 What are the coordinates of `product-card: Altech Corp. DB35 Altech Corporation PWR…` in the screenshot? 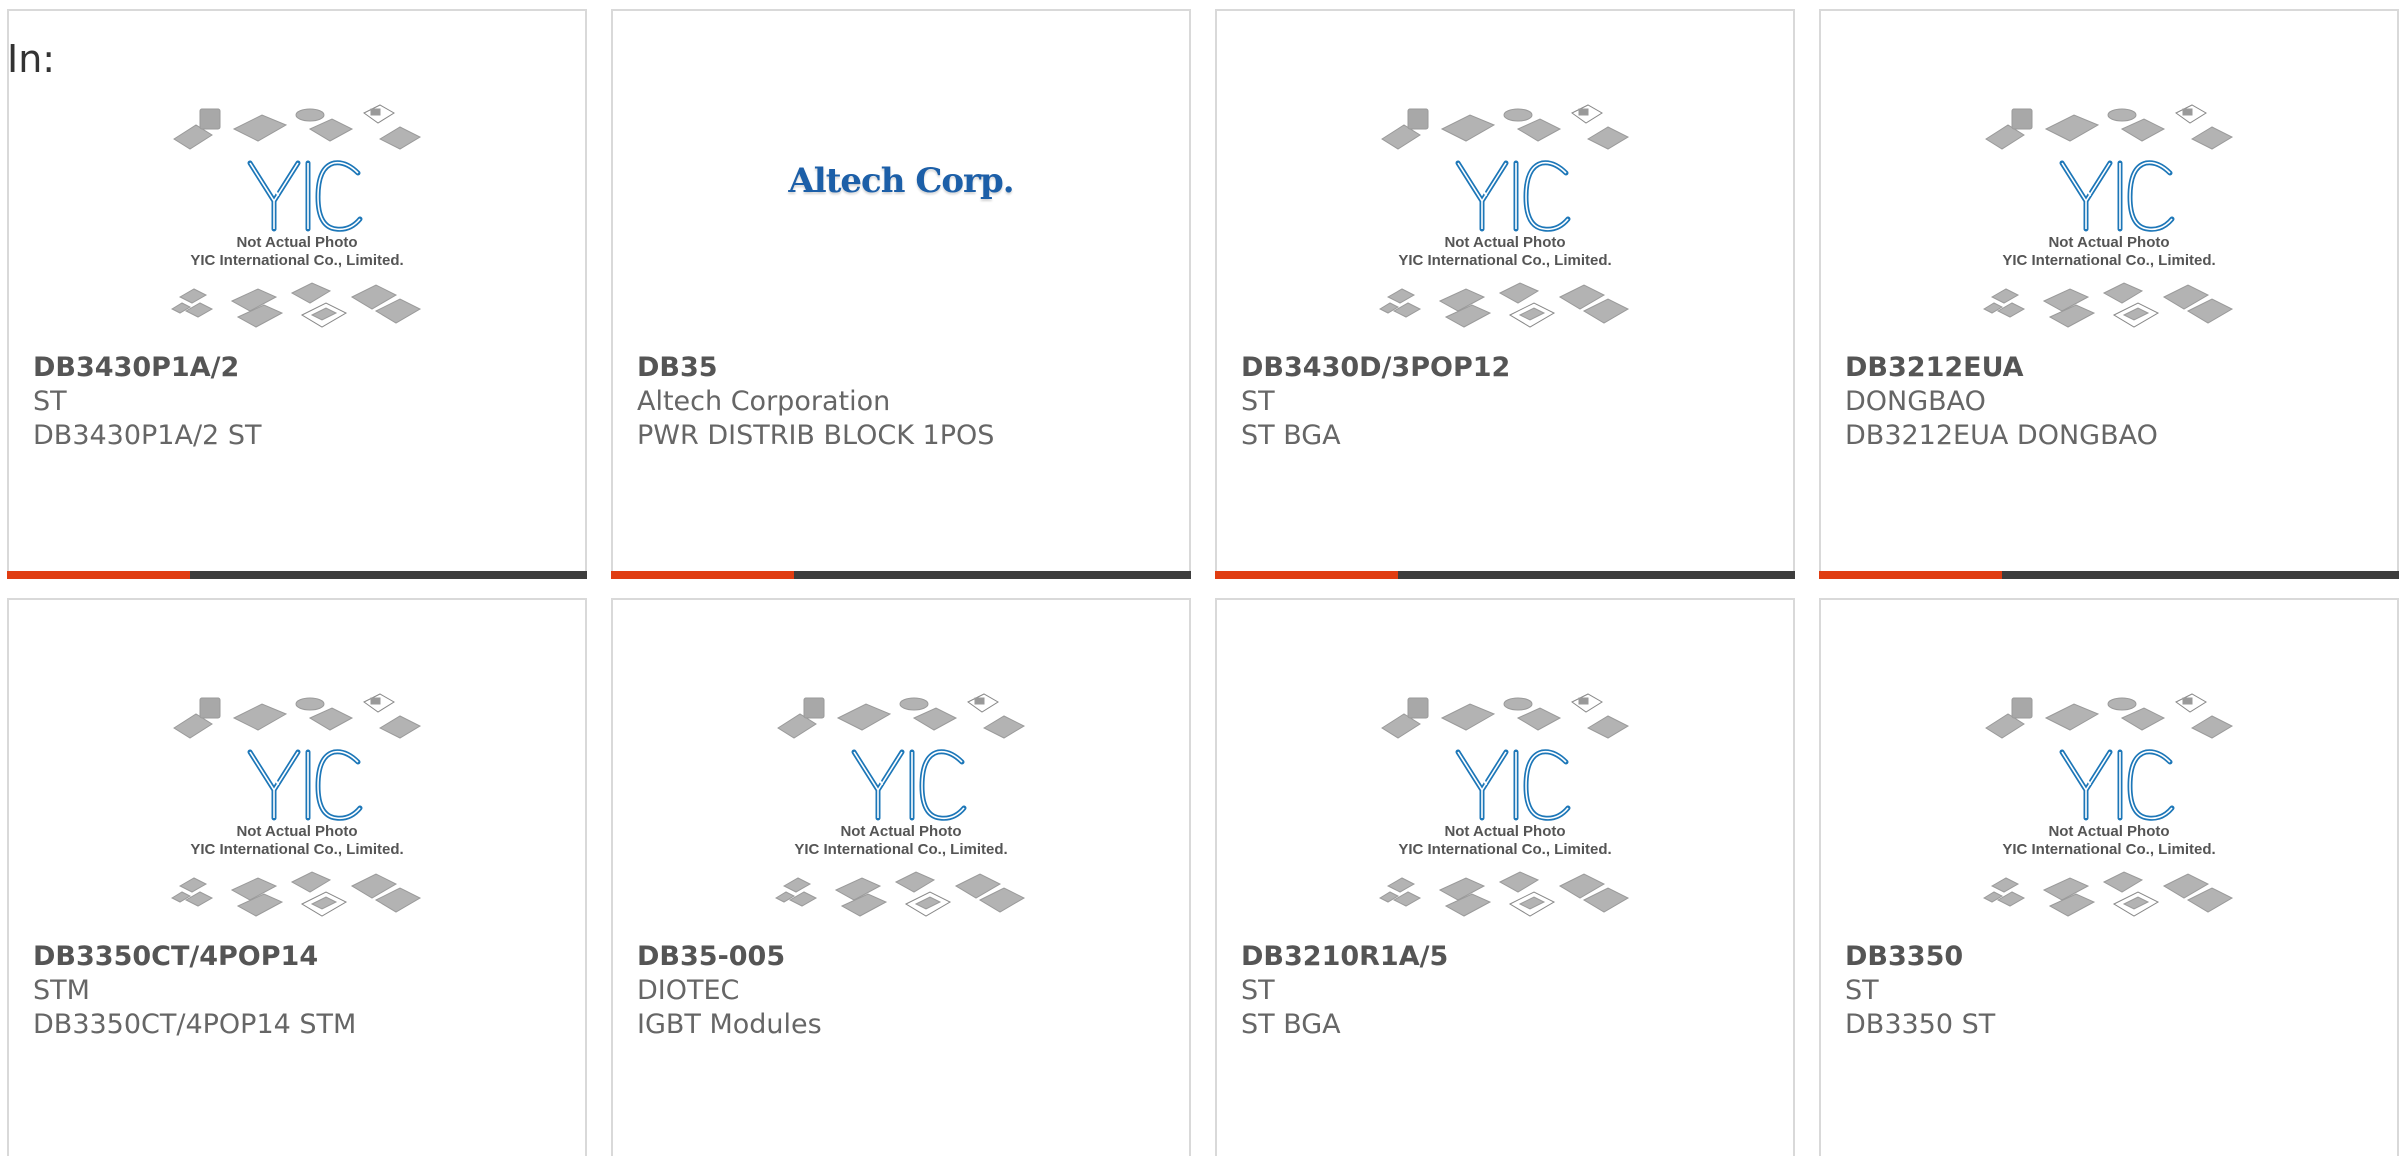 It's located at (901, 294).